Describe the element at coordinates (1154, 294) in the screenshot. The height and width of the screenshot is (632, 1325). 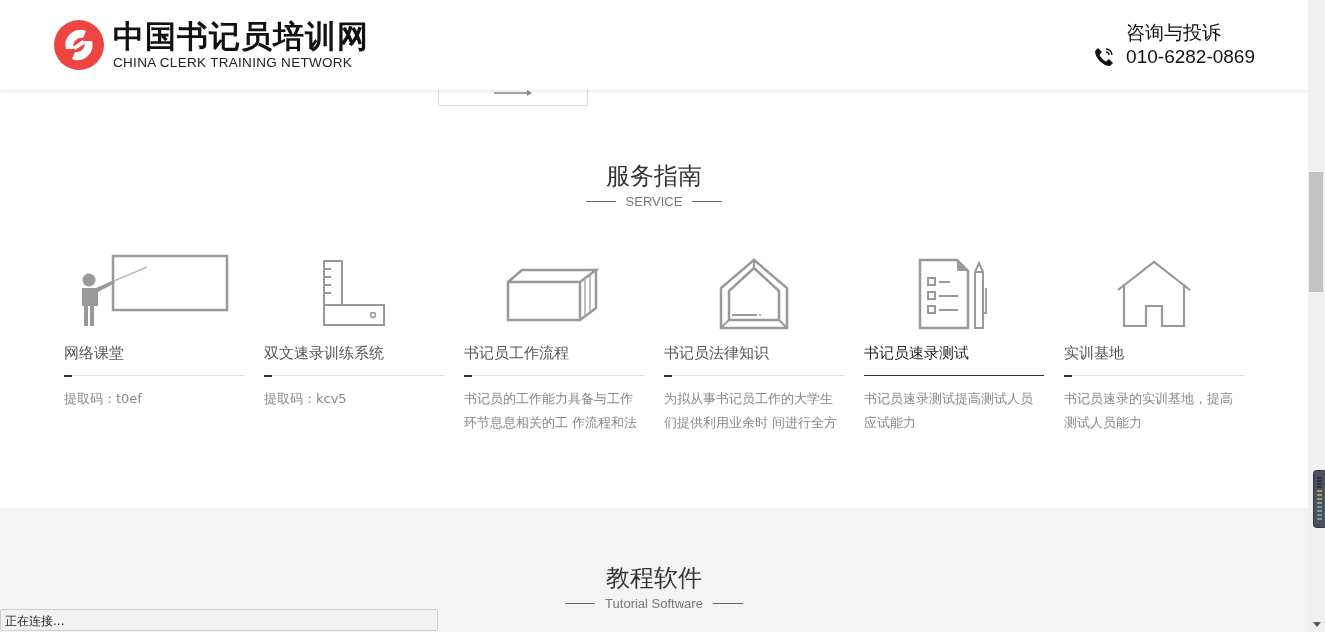
I see `house-icon` at that location.